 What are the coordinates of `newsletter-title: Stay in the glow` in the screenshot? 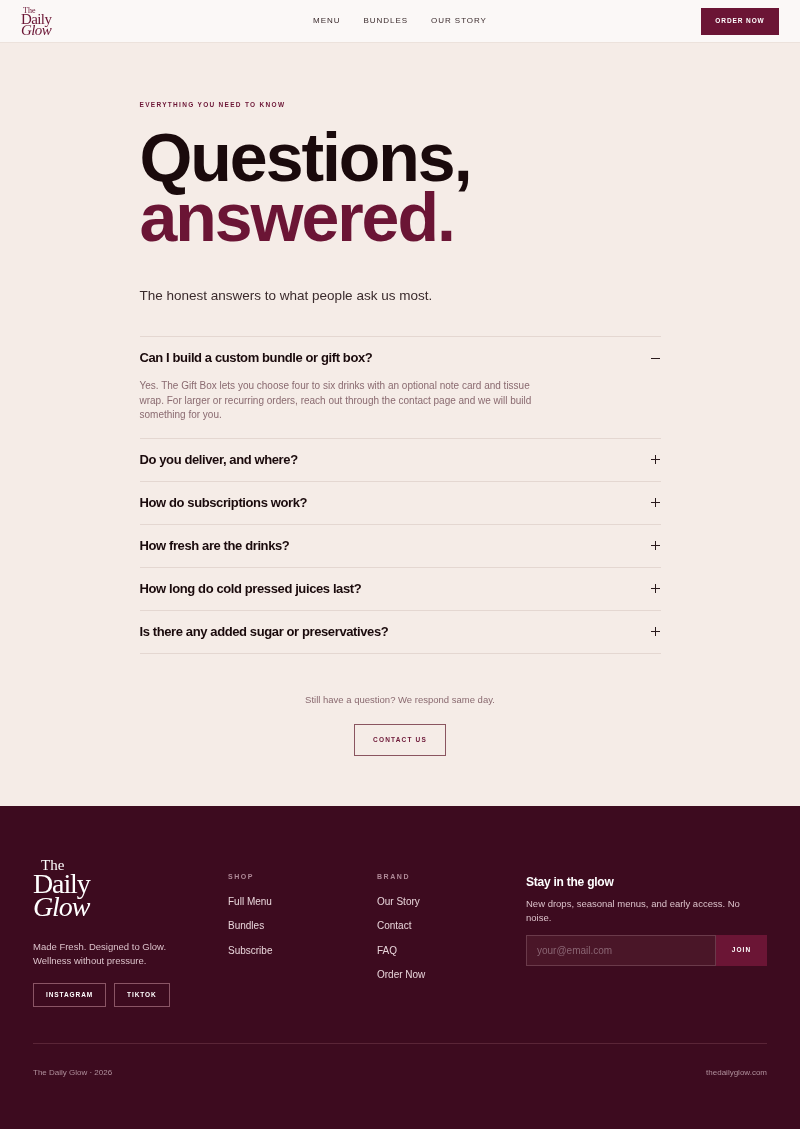 It's located at (570, 882).